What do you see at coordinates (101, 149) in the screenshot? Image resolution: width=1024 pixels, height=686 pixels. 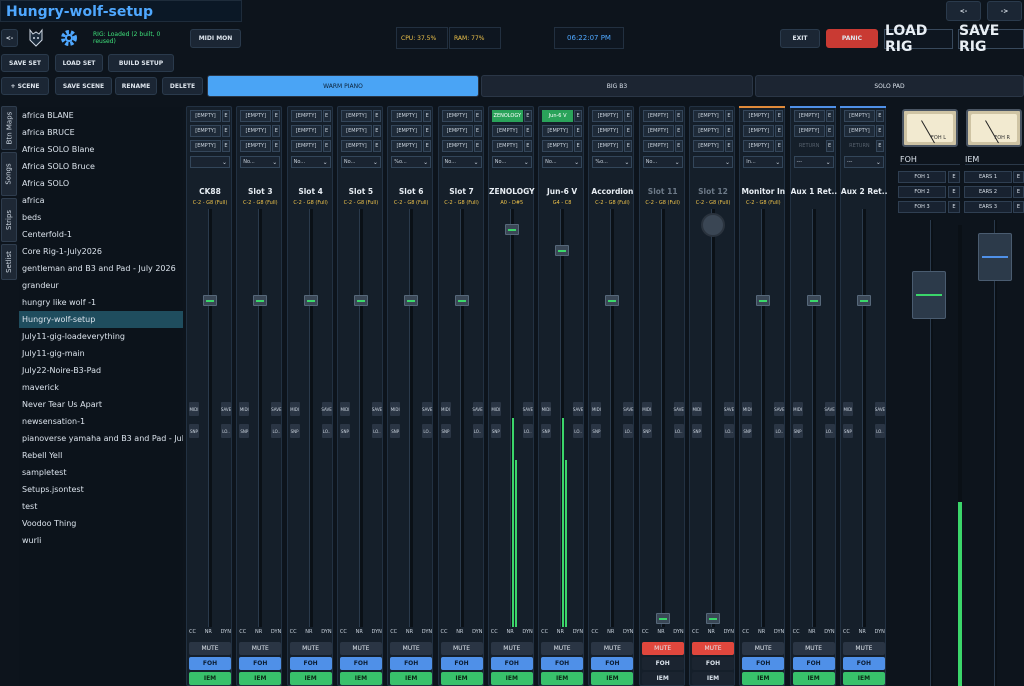 I see `song-item: Africa SOLO Blane` at bounding box center [101, 149].